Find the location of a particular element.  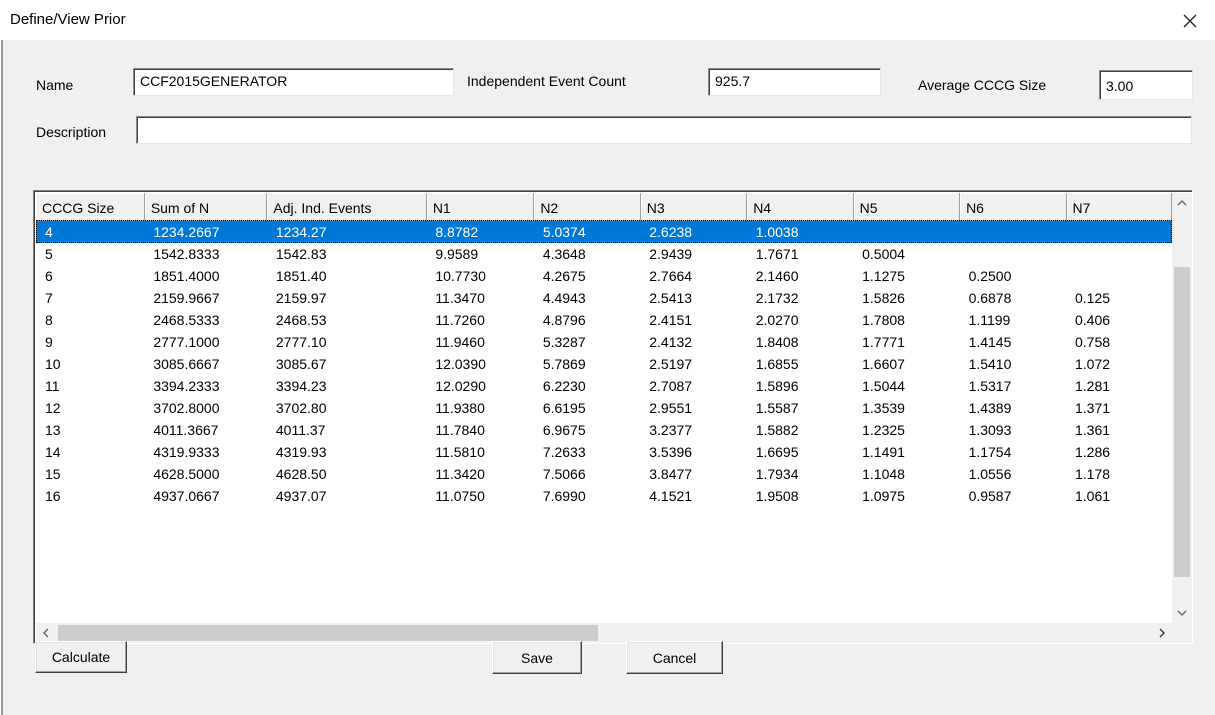

chevron-down-icon is located at coordinates (1182, 613).